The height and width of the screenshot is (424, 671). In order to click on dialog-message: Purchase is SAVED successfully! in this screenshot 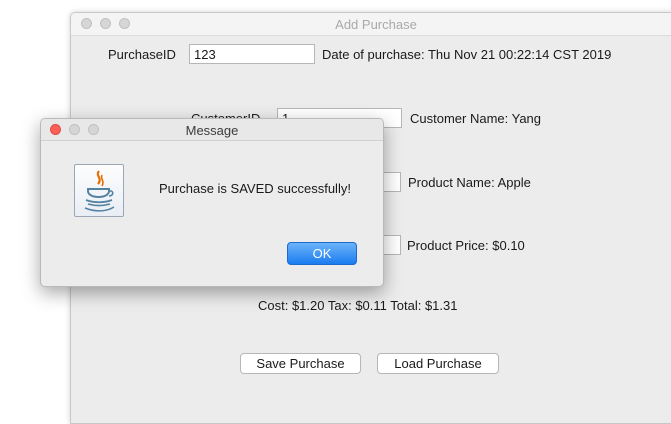, I will do `click(255, 188)`.